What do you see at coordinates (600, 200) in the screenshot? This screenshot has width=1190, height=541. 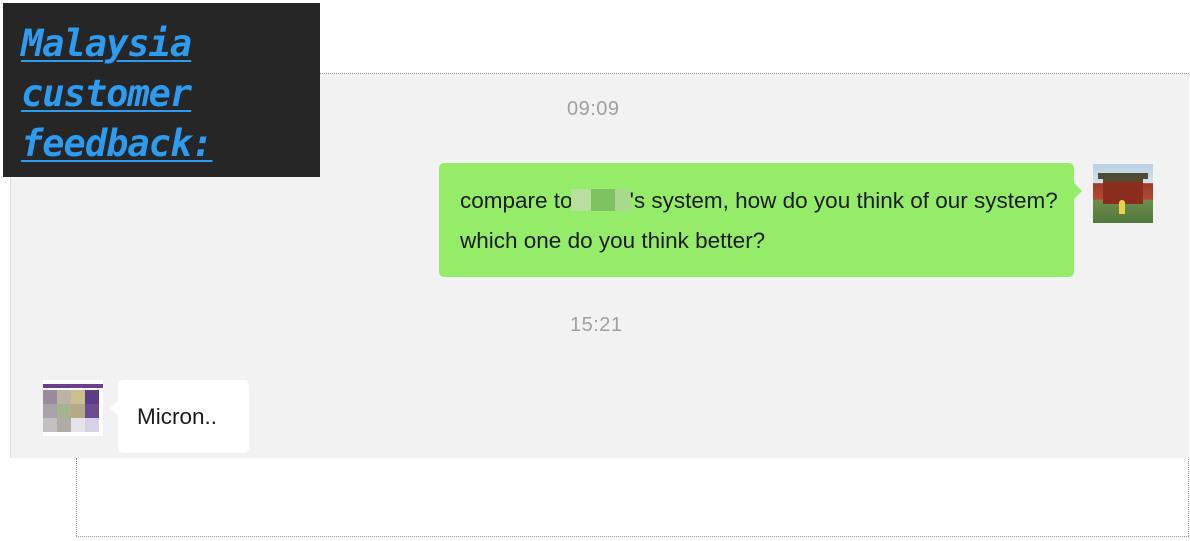 I see `redacted-name-mosaic` at bounding box center [600, 200].